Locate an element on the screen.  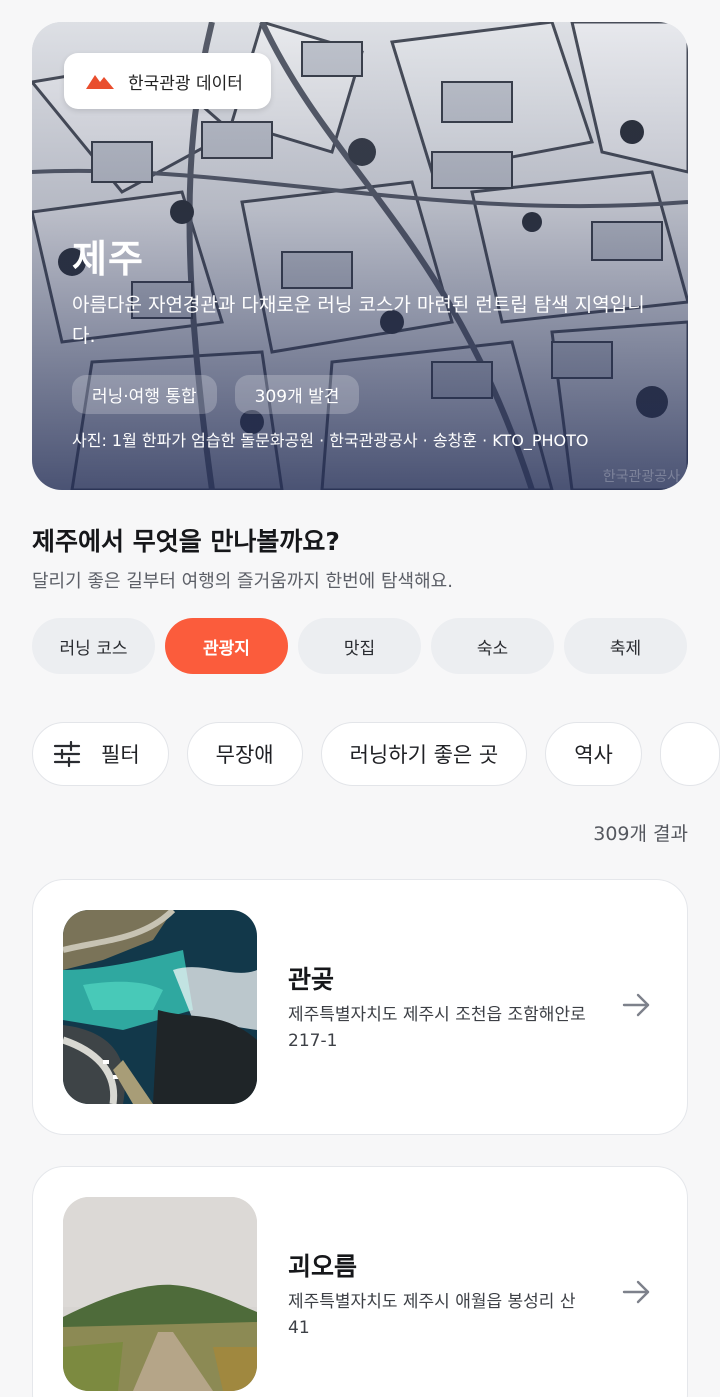
filter-label: 필터 is located at coordinates (120, 755).